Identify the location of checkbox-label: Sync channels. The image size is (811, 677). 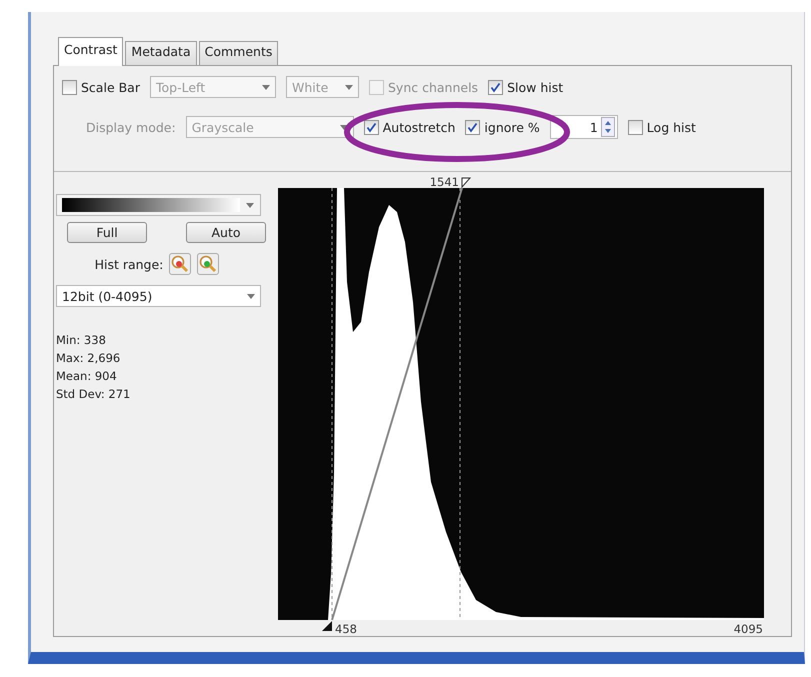
(433, 87).